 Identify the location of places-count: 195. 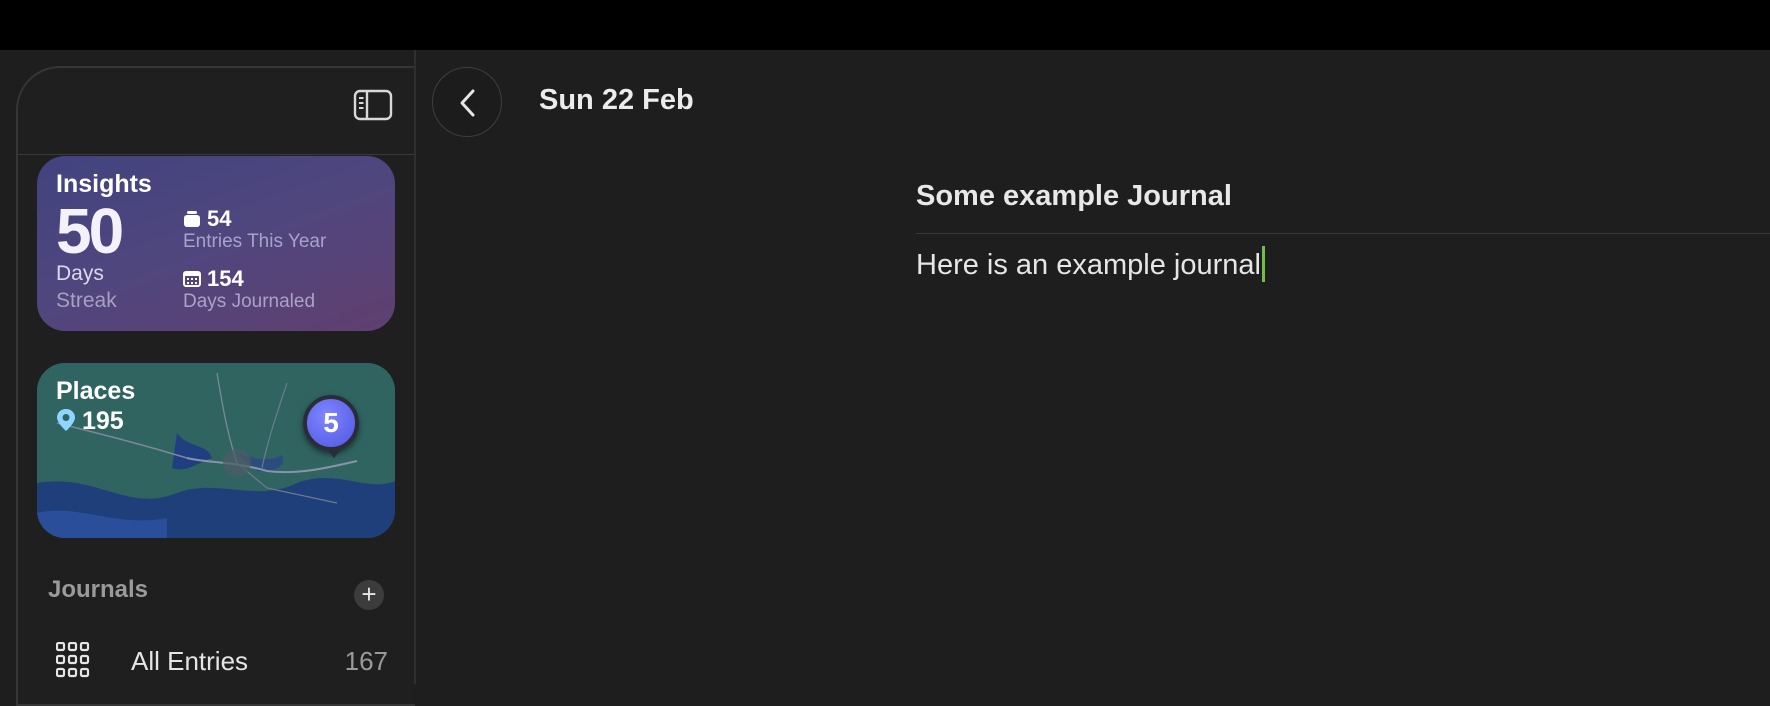
(90, 421).